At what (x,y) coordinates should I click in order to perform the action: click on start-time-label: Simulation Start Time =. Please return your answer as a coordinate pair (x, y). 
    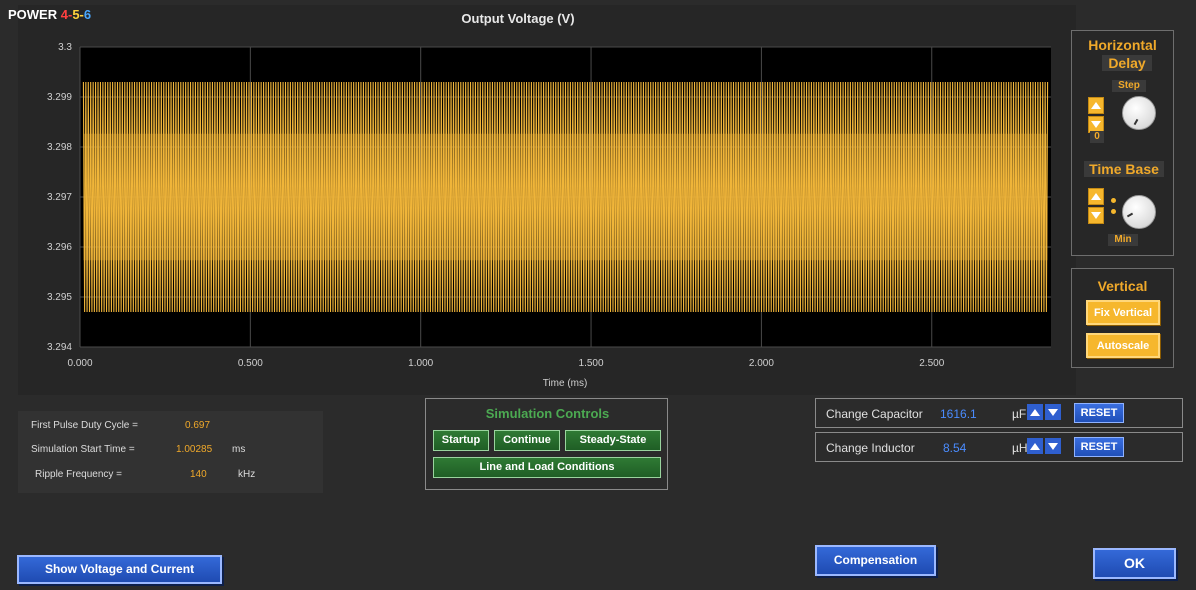
    Looking at the image, I should click on (83, 449).